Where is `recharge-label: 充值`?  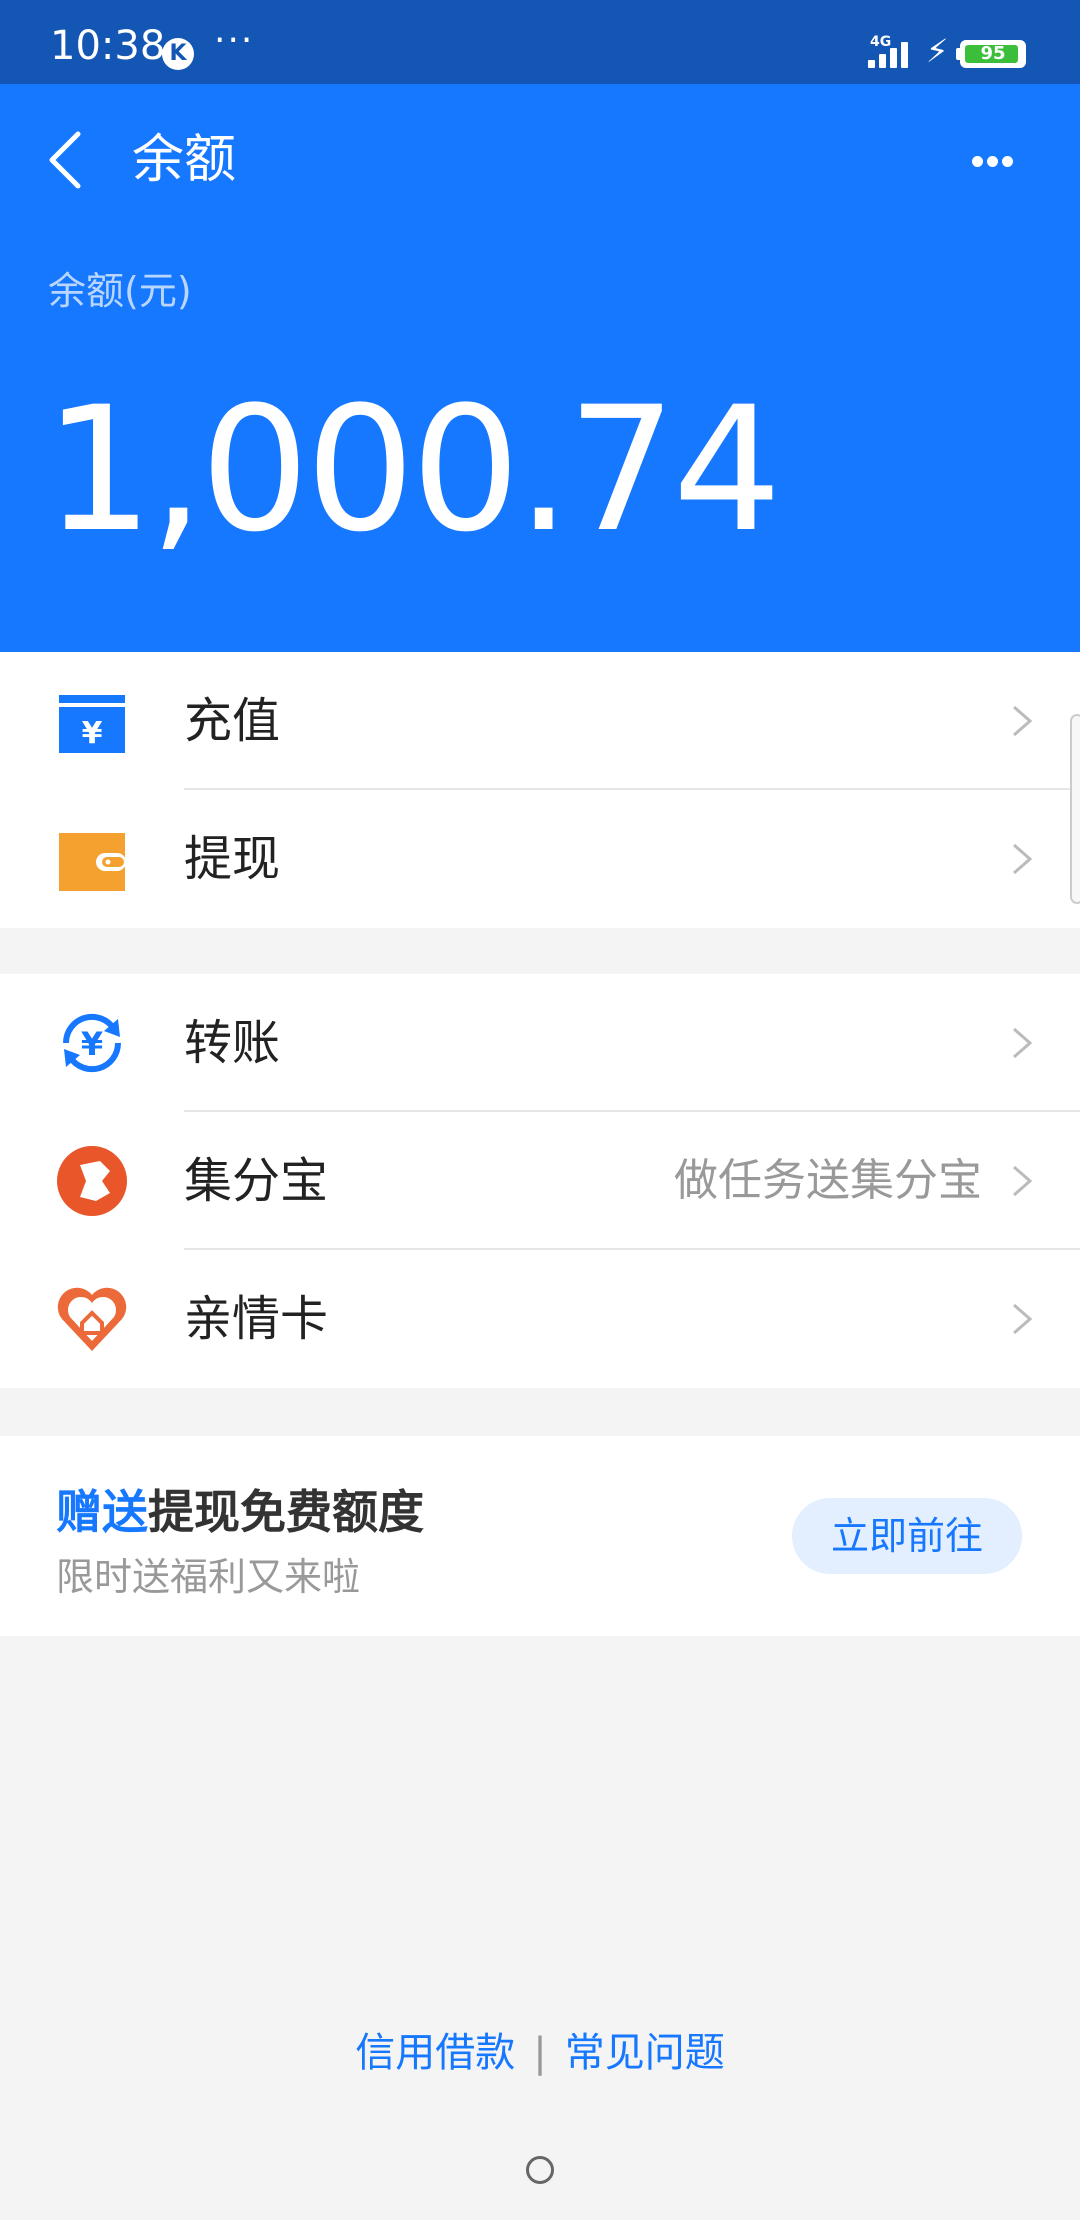 recharge-label: 充值 is located at coordinates (232, 721).